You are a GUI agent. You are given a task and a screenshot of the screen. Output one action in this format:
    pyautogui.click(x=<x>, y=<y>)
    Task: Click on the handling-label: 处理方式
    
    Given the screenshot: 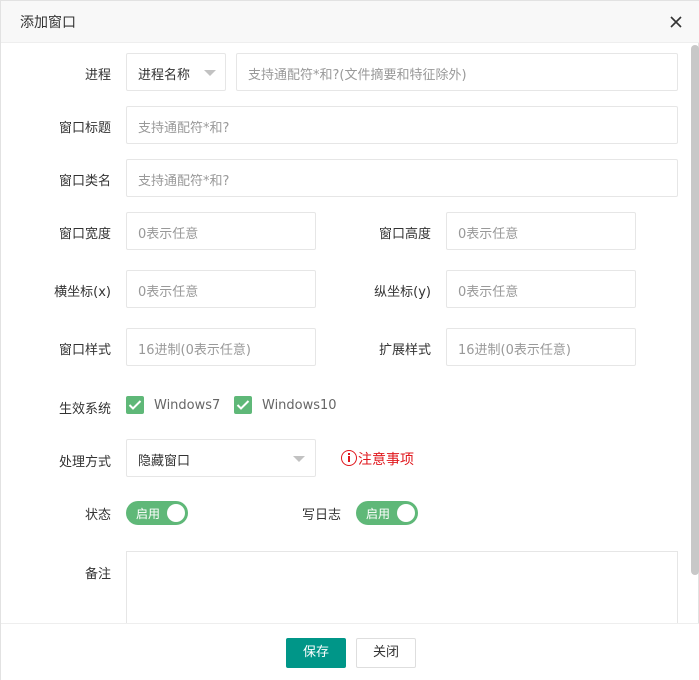 What is the action you would take?
    pyautogui.click(x=84, y=462)
    